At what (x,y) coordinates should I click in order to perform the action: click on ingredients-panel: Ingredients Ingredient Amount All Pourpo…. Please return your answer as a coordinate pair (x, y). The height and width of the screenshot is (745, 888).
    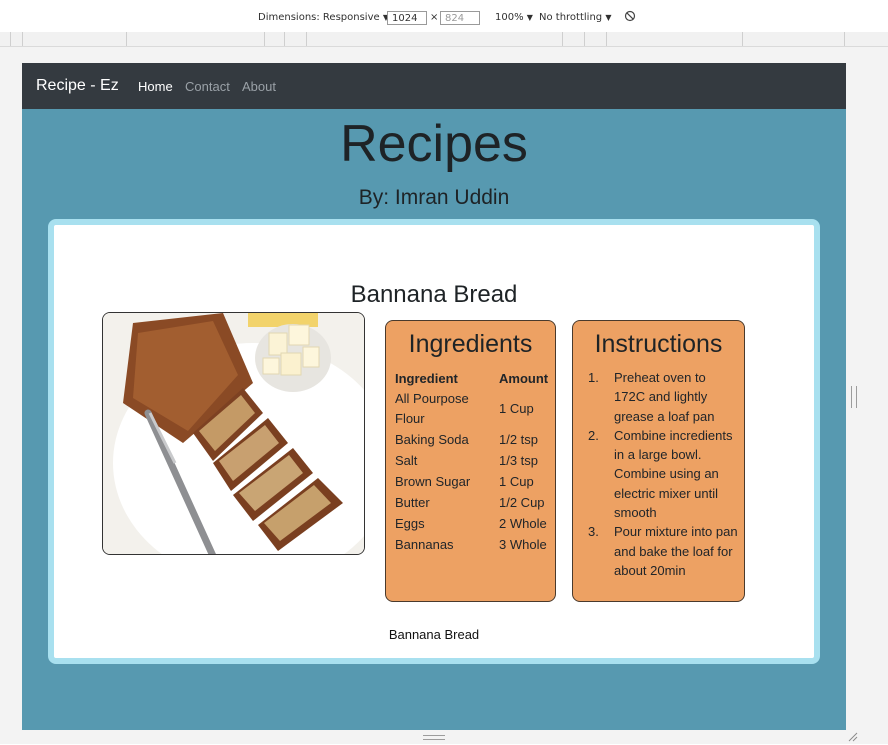
    Looking at the image, I should click on (470, 461).